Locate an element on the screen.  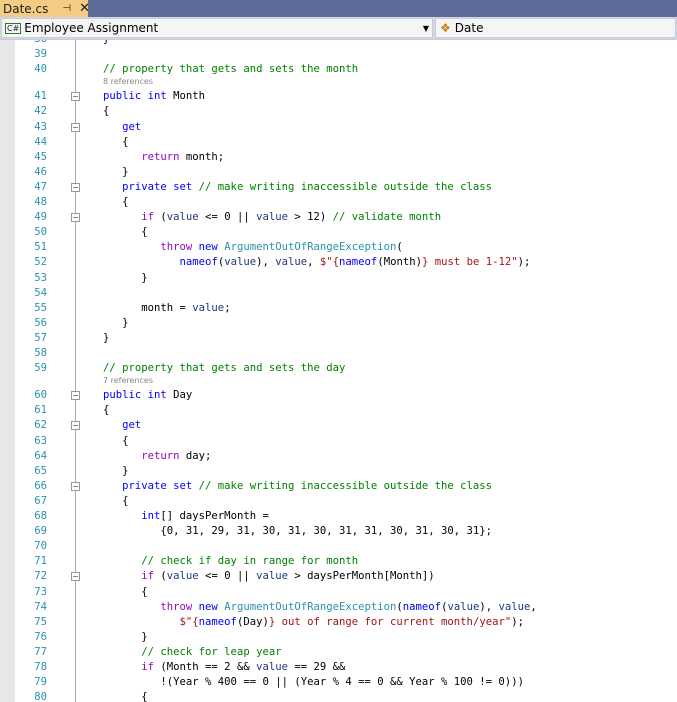
code-line: 45 return month; is located at coordinates (338, 157).